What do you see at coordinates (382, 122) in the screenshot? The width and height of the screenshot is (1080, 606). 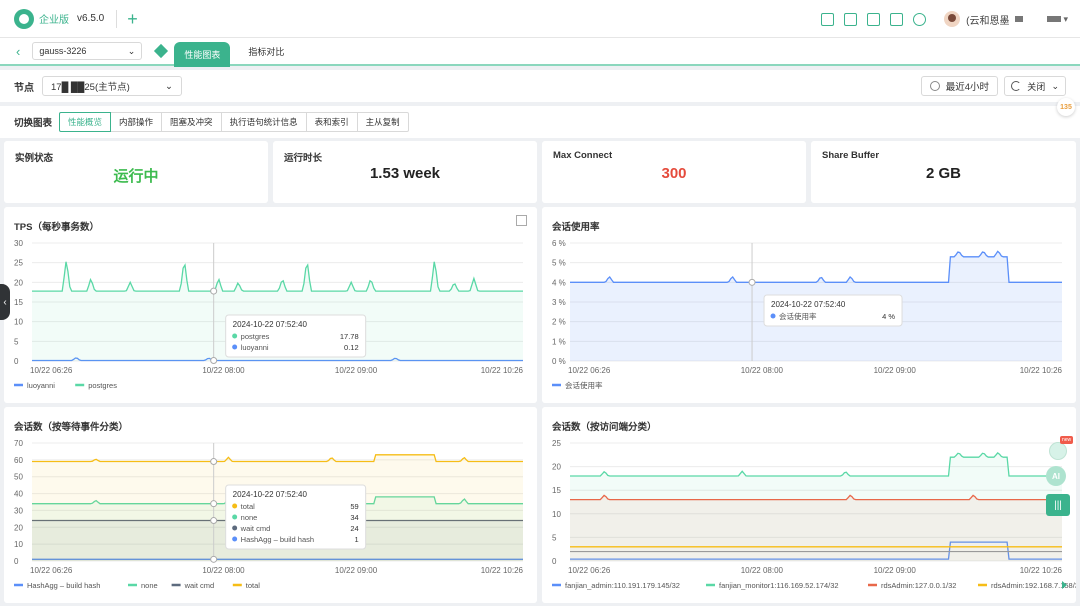 I see `tab-replication: 主从复制` at bounding box center [382, 122].